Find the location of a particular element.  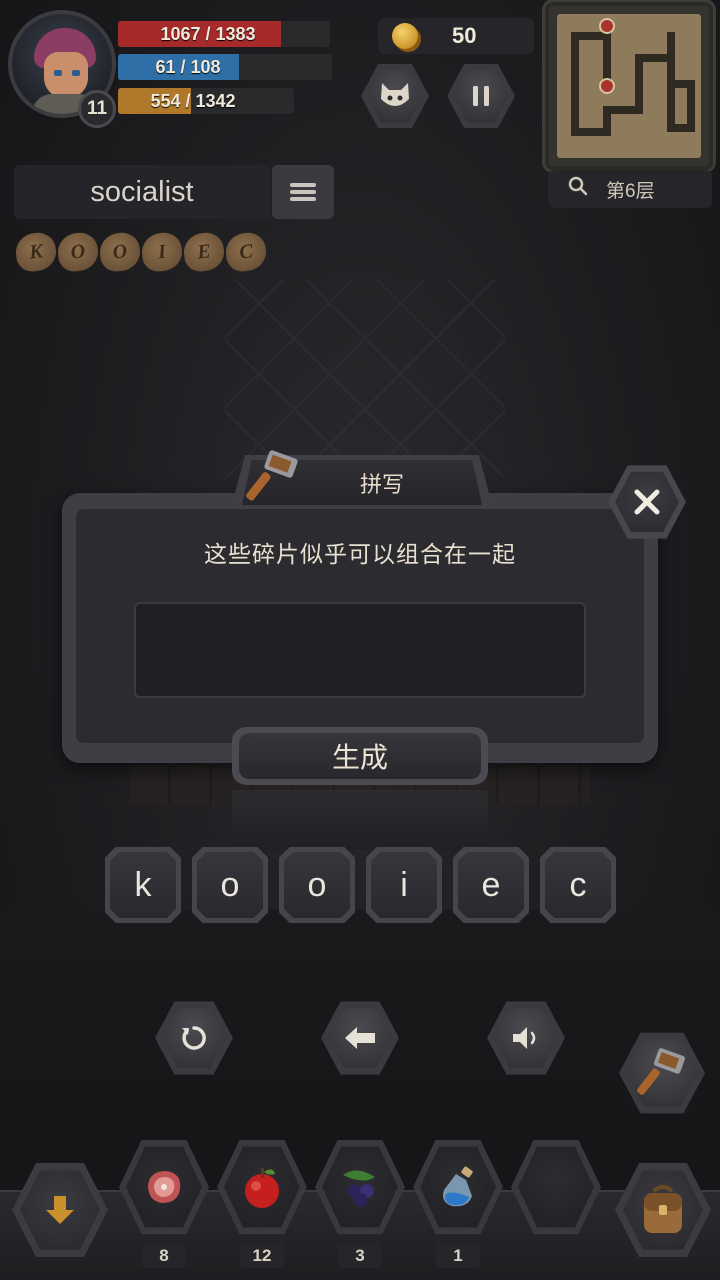

speaker-icon is located at coordinates (524, 1038).